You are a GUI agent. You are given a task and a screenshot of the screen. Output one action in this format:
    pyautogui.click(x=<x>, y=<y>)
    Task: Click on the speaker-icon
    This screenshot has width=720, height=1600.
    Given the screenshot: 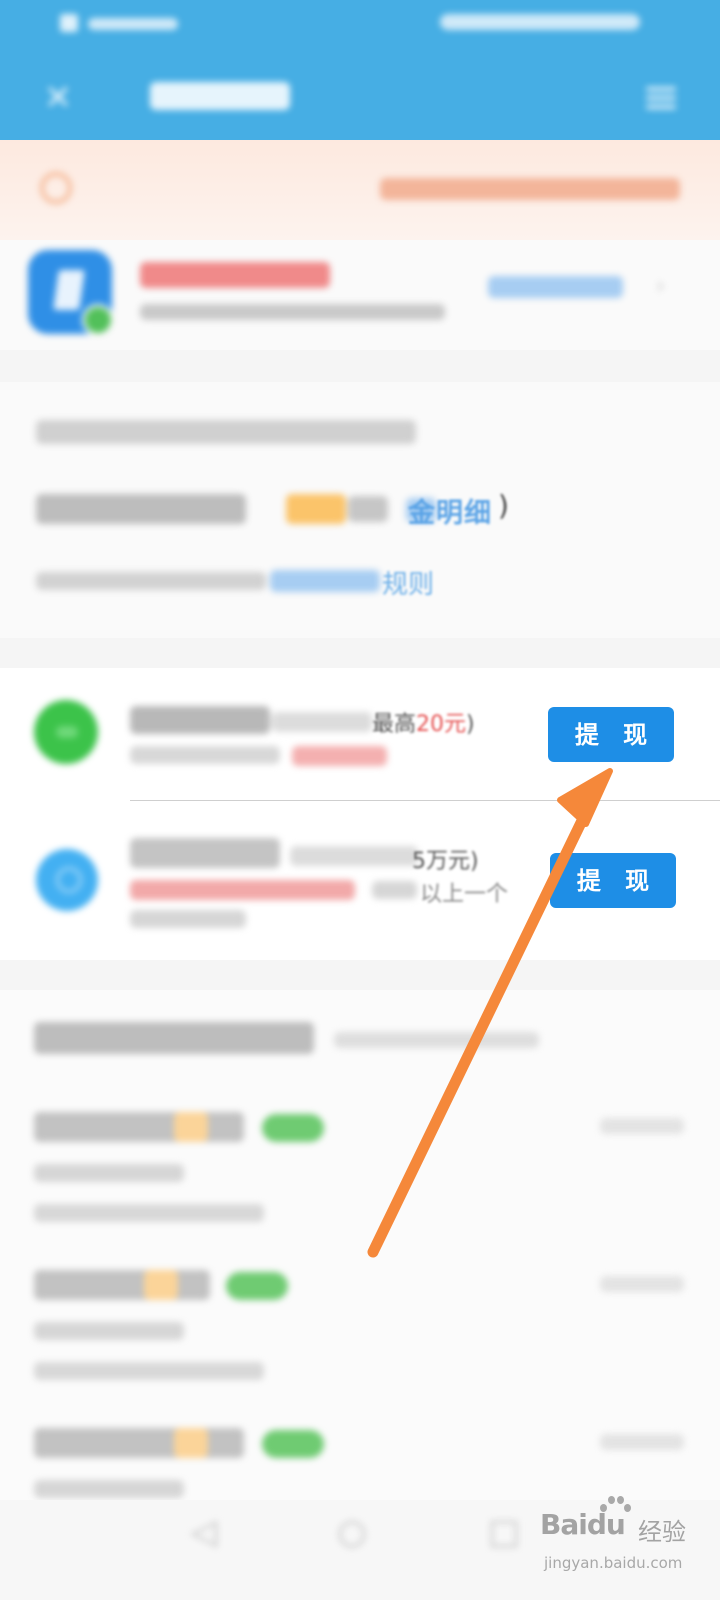 What is the action you would take?
    pyautogui.click(x=56, y=188)
    